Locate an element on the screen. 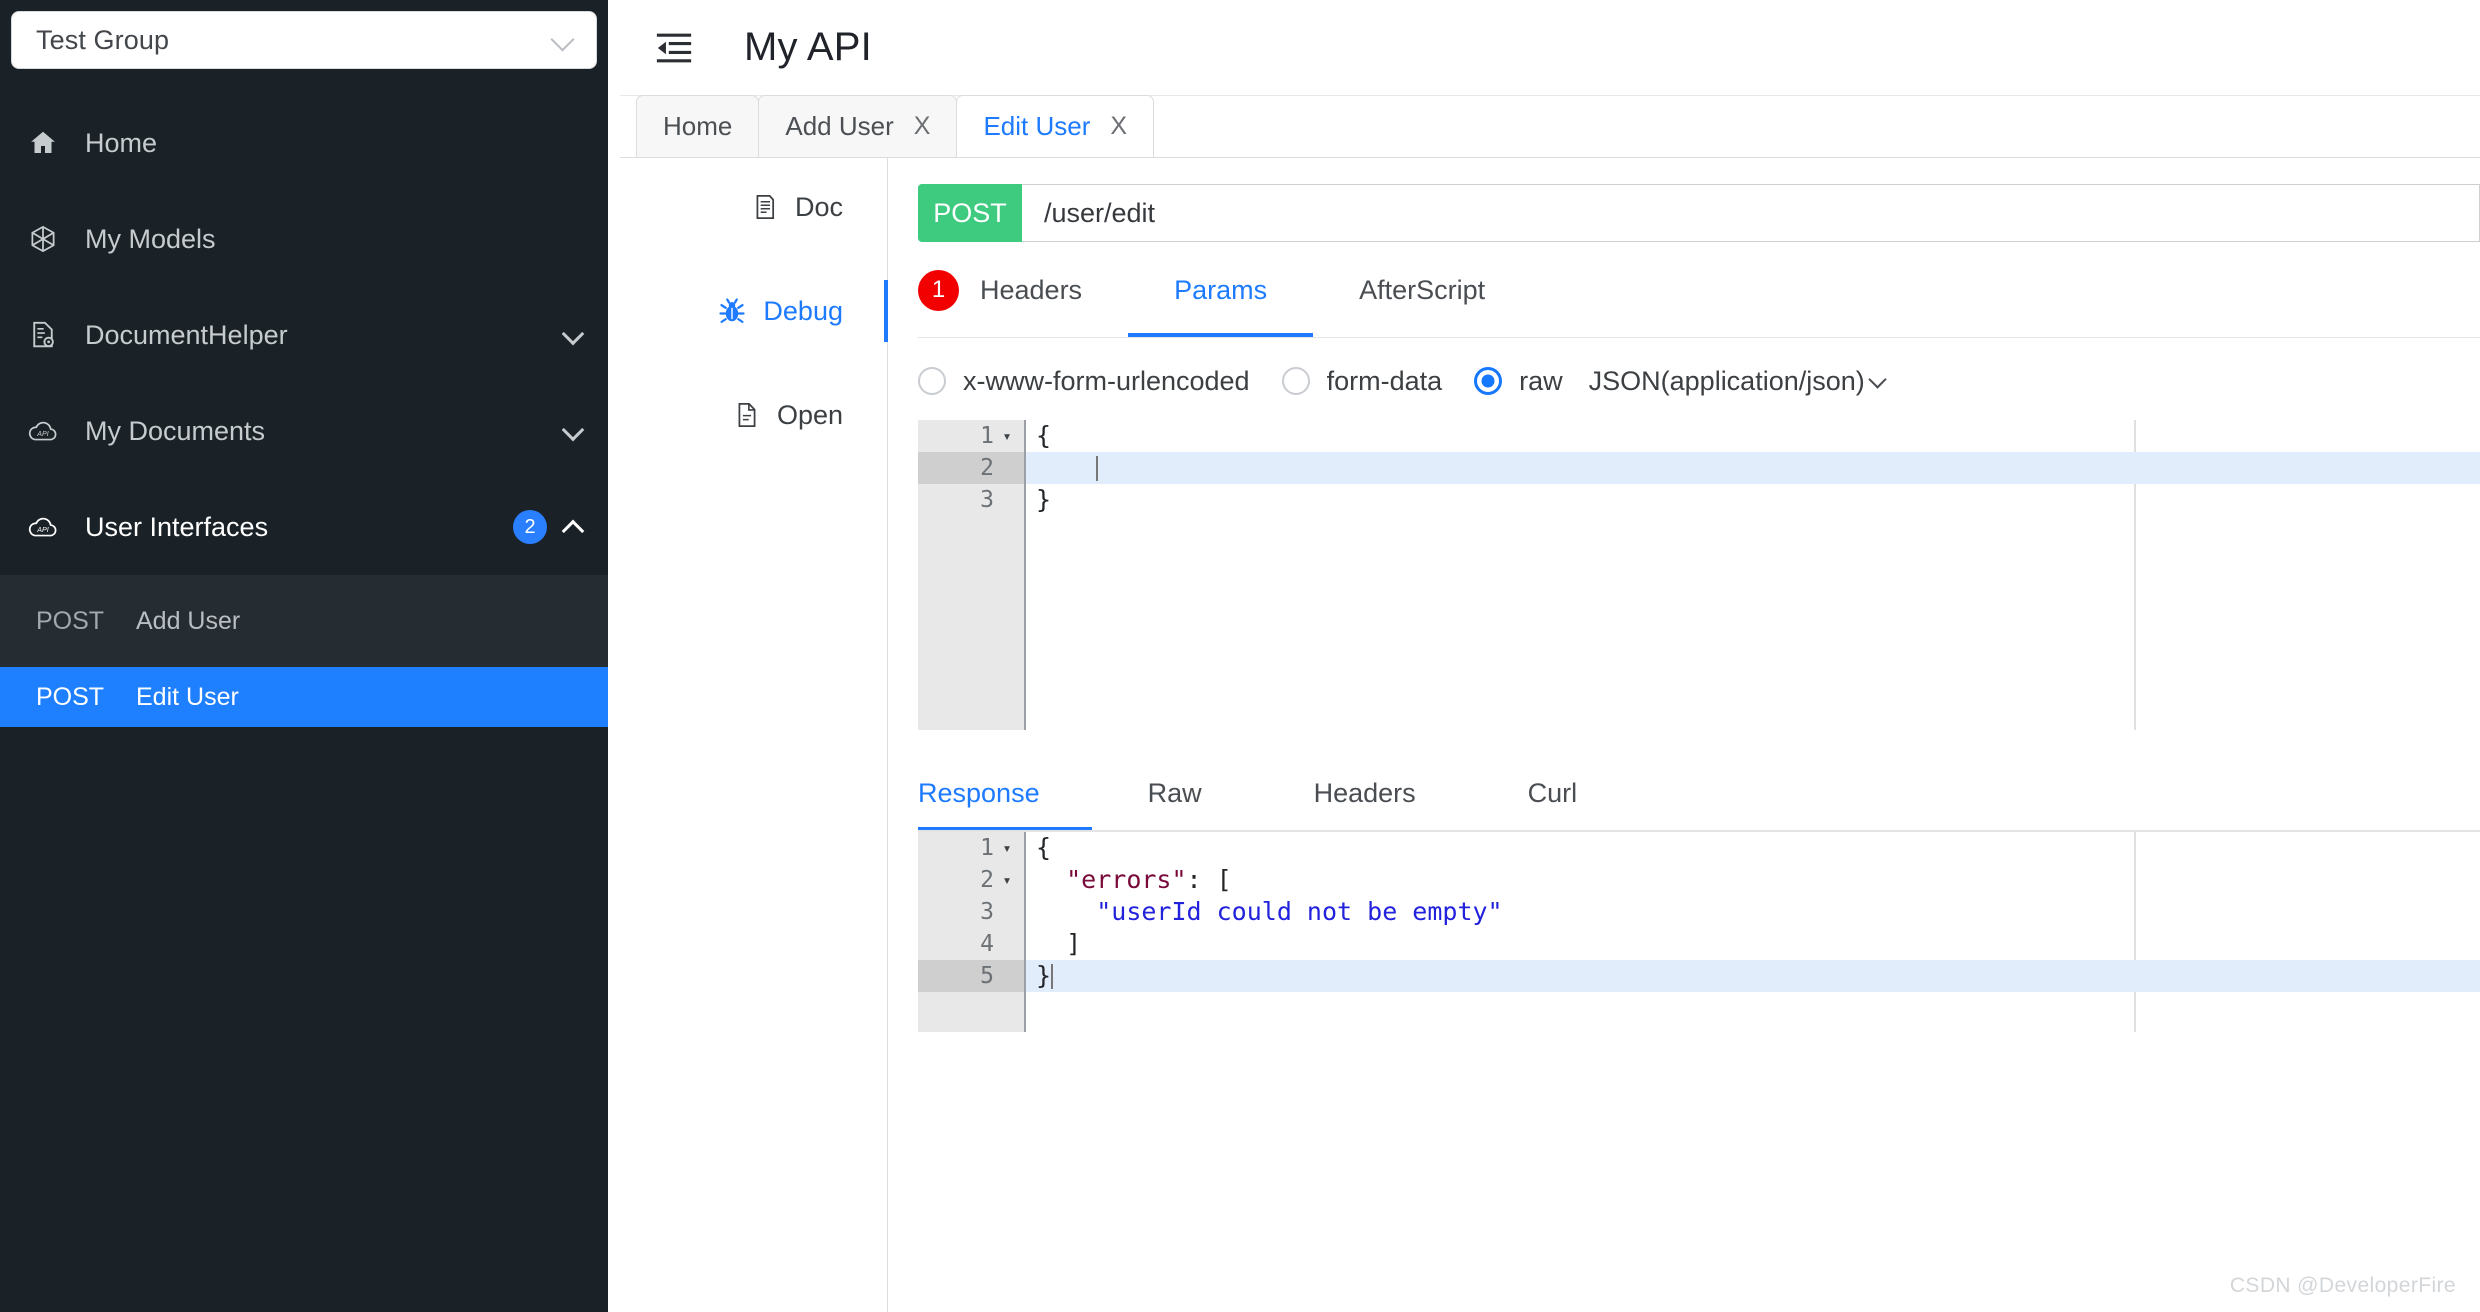  request-url-input: /user/edit is located at coordinates (1751, 213).